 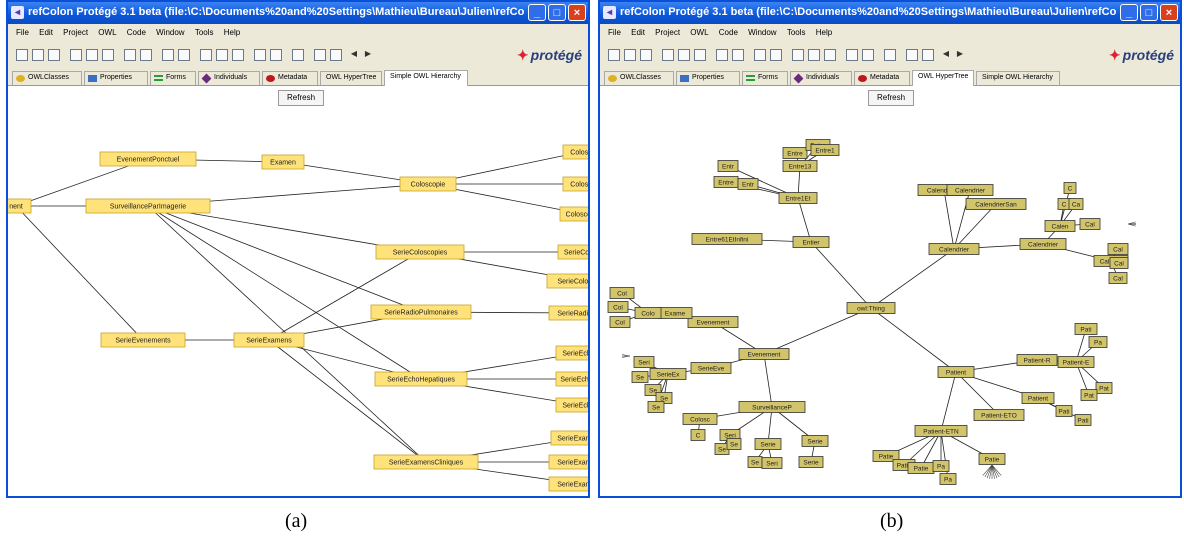 I want to click on class-node: owl:Thing, so click(x=871, y=308).